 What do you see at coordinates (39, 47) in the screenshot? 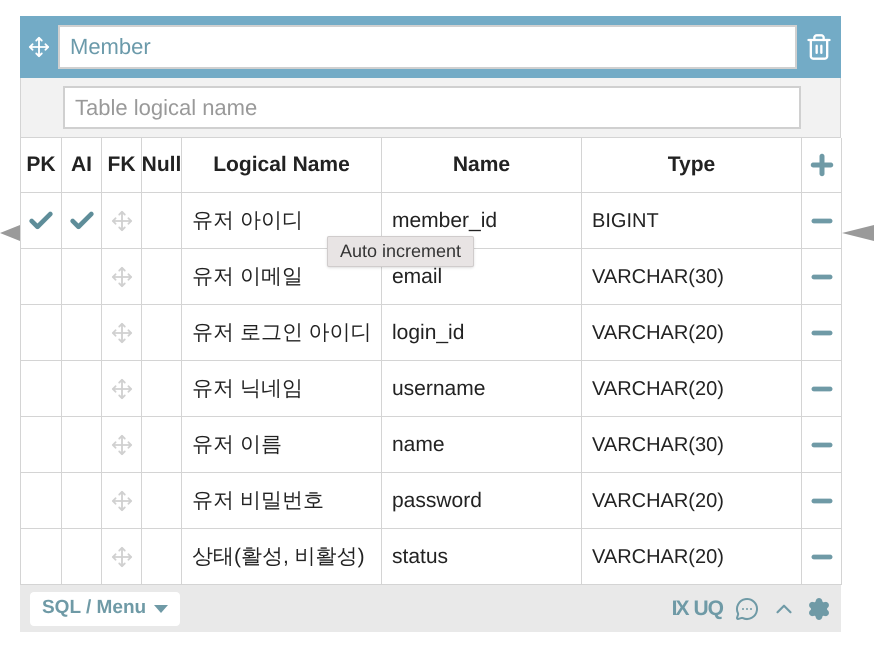
I see `move-icon` at bounding box center [39, 47].